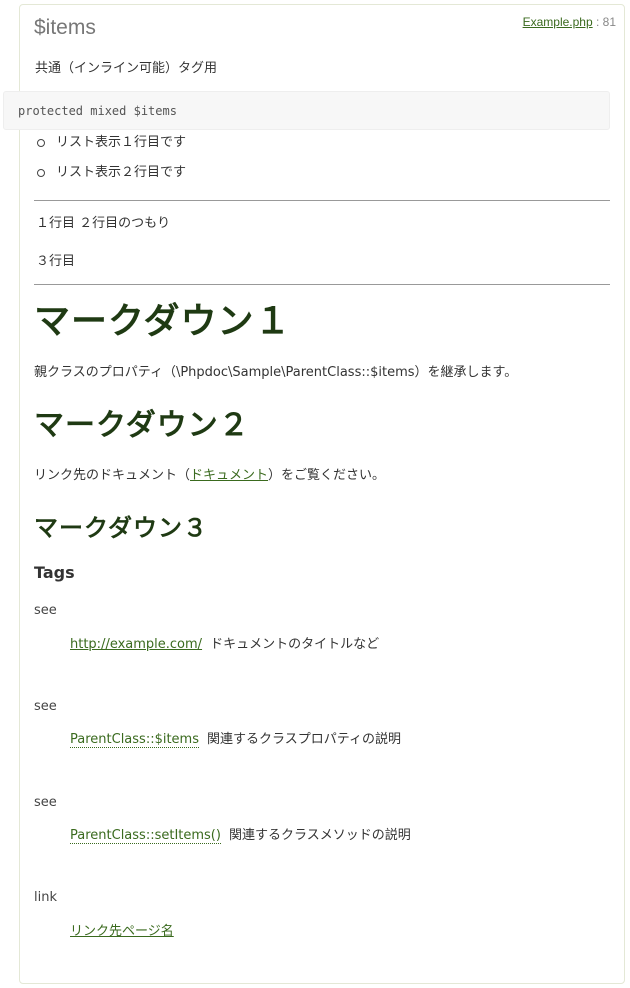 This screenshot has height=988, width=630. Describe the element at coordinates (229, 475) in the screenshot. I see `document-link: ドキュメント` at that location.